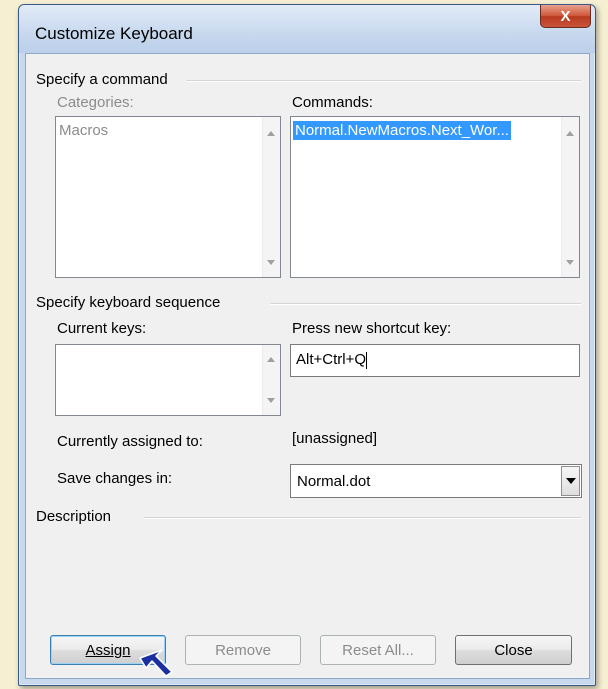 This screenshot has height=689, width=608. What do you see at coordinates (83, 130) in the screenshot?
I see `list-item: Macros` at bounding box center [83, 130].